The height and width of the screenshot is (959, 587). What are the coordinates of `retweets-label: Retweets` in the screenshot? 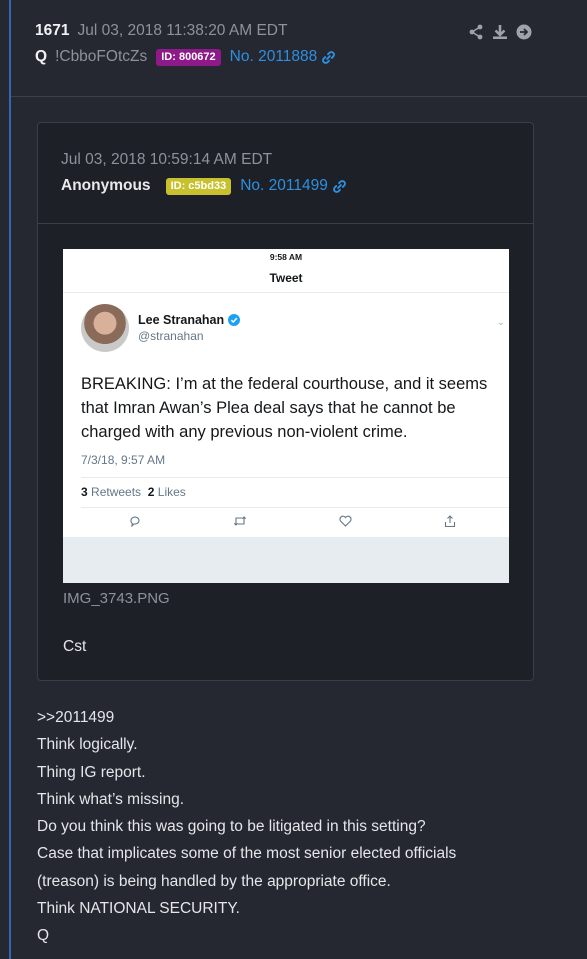 It's located at (116, 492).